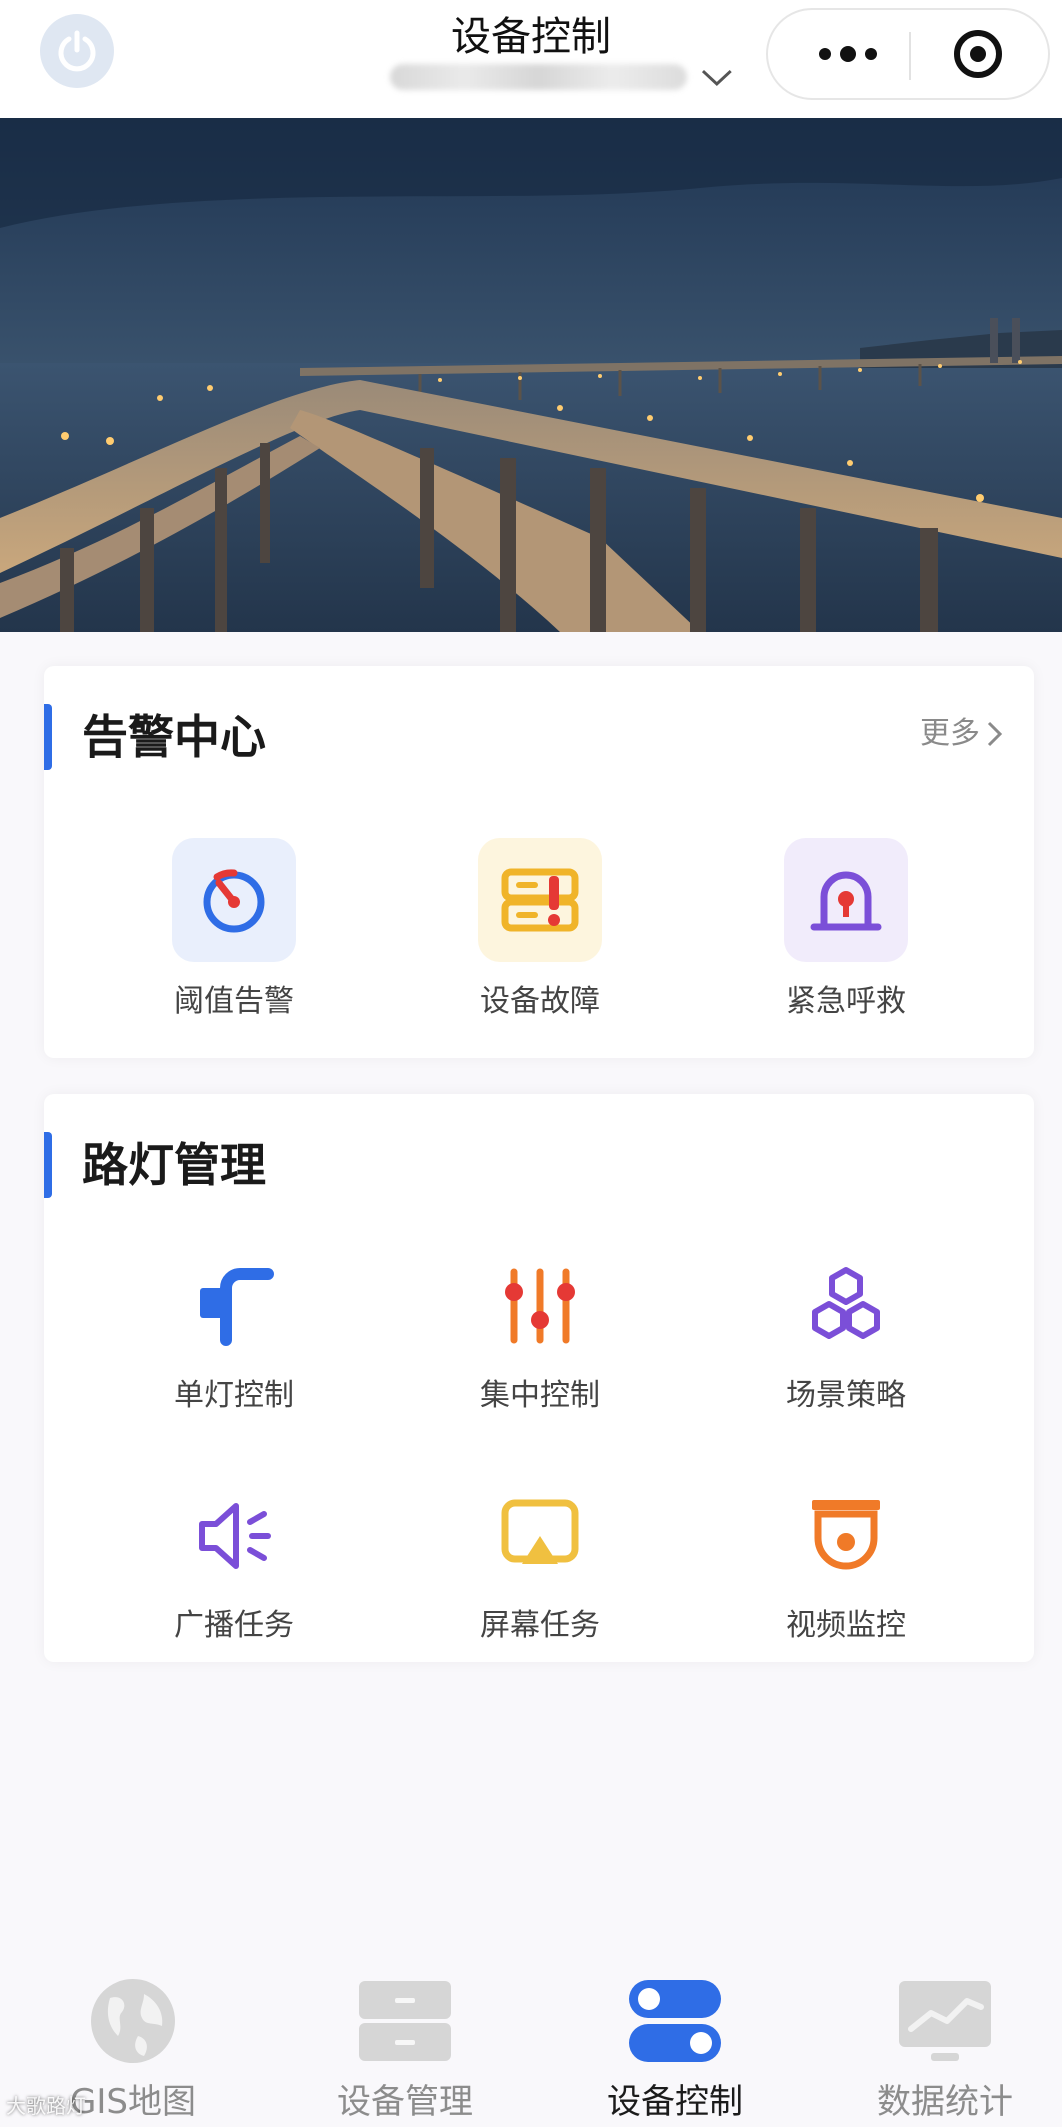 This screenshot has height=2127, width=1062. I want to click on line-chart-icon, so click(945, 2021).